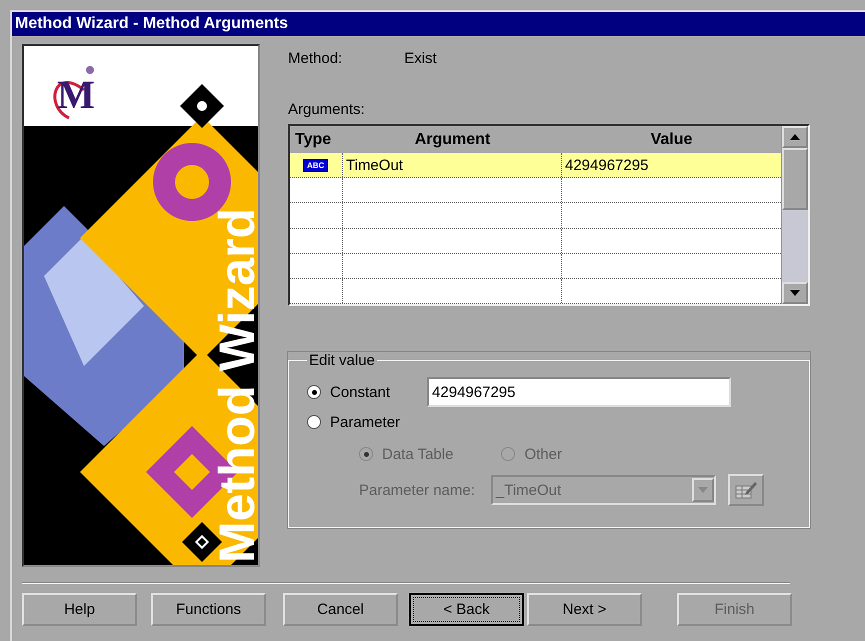 The width and height of the screenshot is (865, 641). I want to click on window-title: Method Wizard - Method Arguments, so click(438, 24).